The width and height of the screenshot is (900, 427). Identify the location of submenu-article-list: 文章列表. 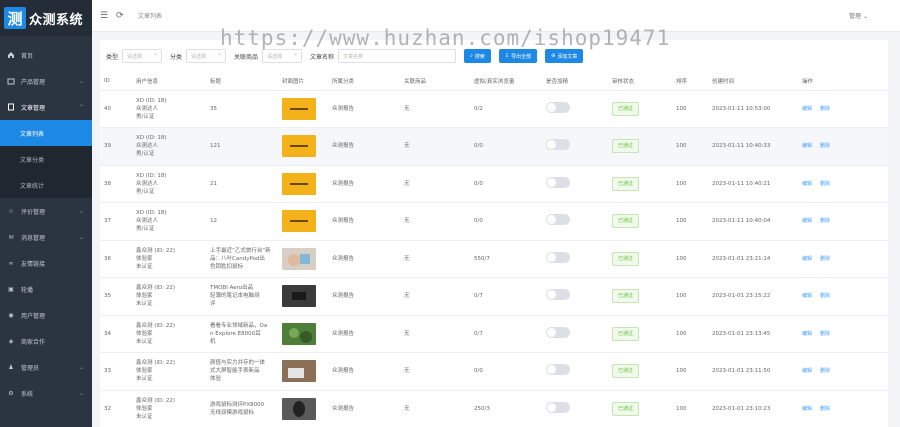
(46, 133).